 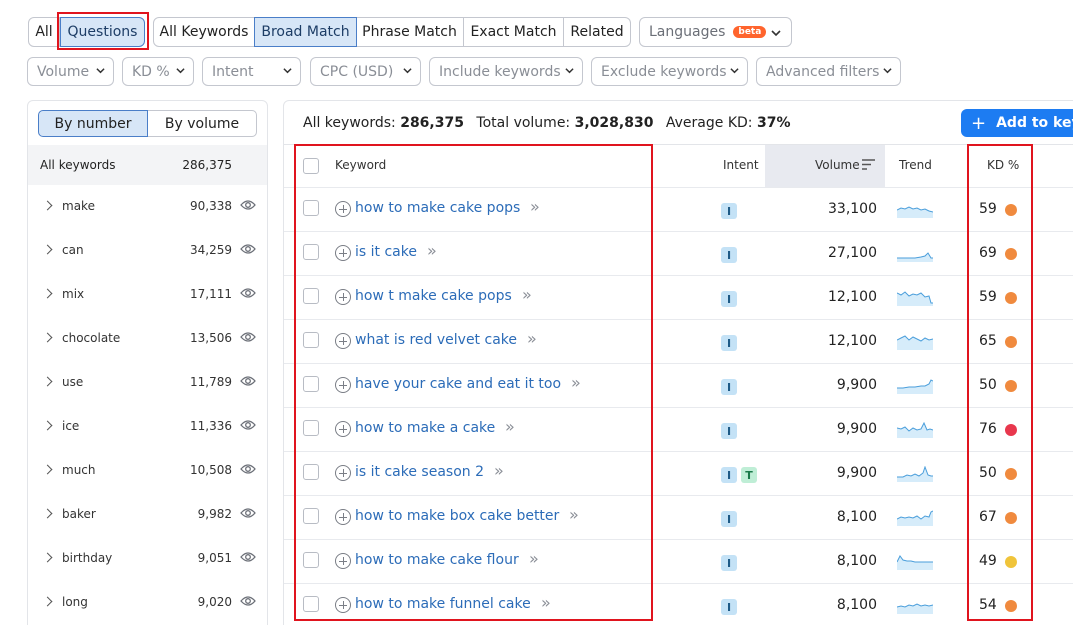 What do you see at coordinates (147, 427) in the screenshot?
I see `sidebar-item-ice: ice 11,336` at bounding box center [147, 427].